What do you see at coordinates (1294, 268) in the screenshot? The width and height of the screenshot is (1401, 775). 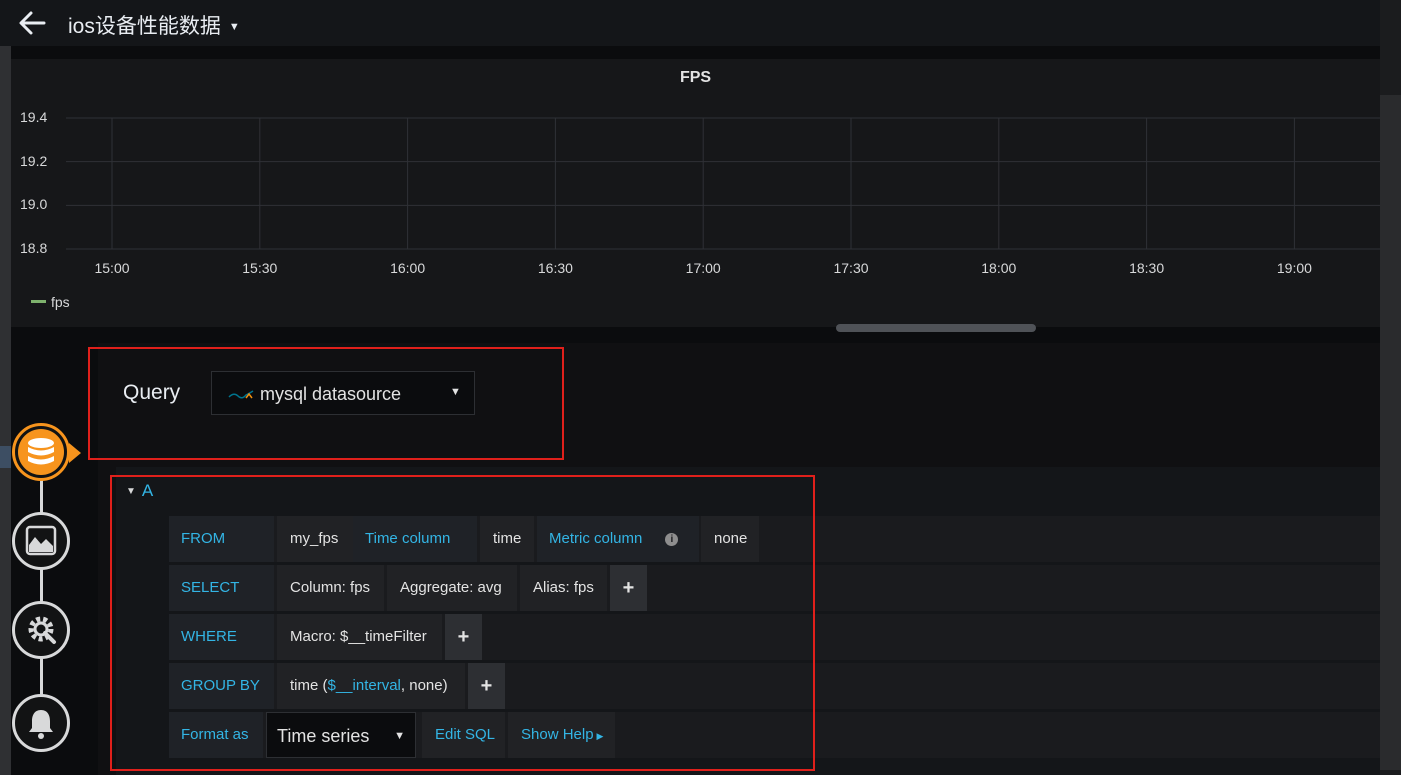 I see `x-tick-label: 19:00` at bounding box center [1294, 268].